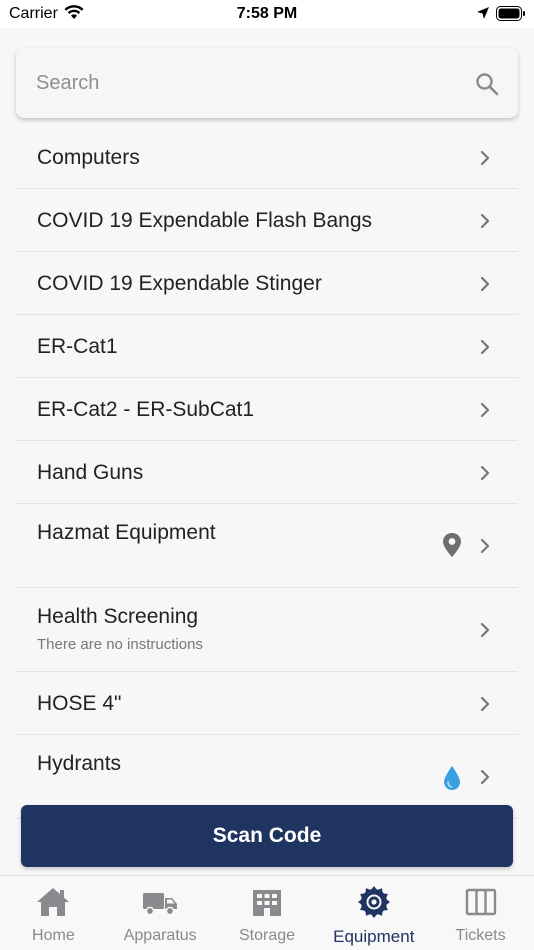  I want to click on saw-blade-icon, so click(374, 906).